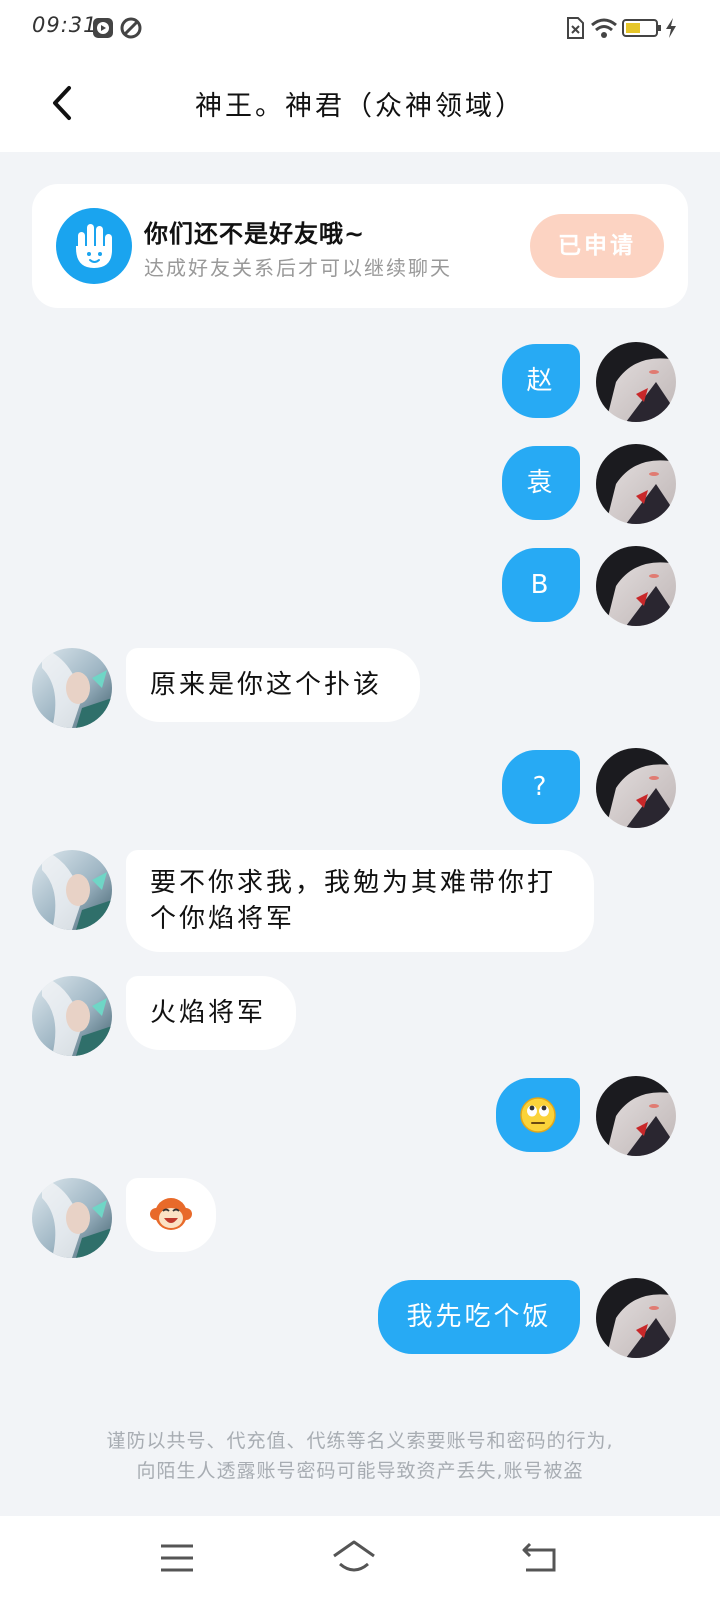 The image size is (720, 1600). What do you see at coordinates (65, 25) in the screenshot?
I see `status-time: 09:31` at bounding box center [65, 25].